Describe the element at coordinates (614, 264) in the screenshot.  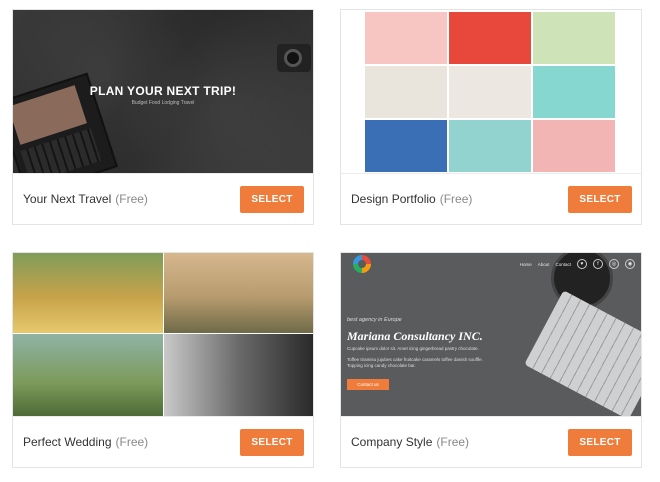
I see `instagram-icon: ◎` at that location.